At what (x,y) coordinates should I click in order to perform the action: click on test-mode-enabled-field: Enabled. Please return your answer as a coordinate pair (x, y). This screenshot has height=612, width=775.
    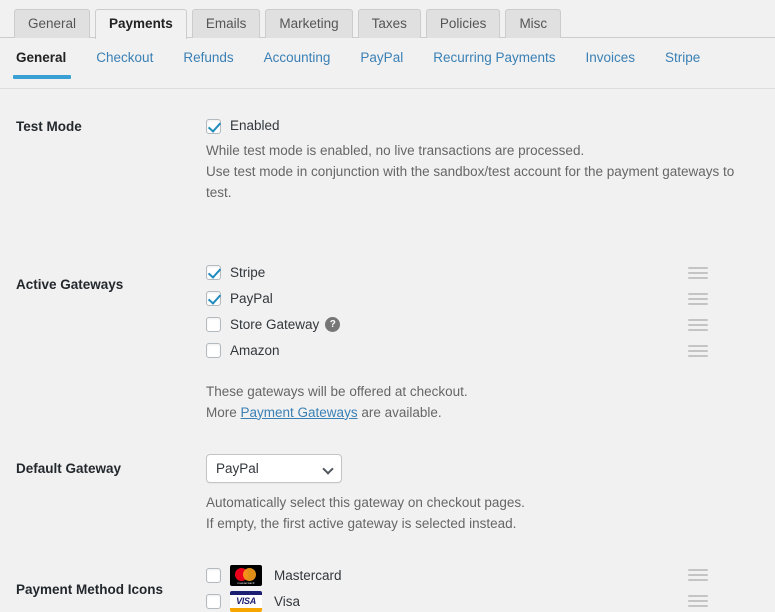
    Looking at the image, I should click on (484, 126).